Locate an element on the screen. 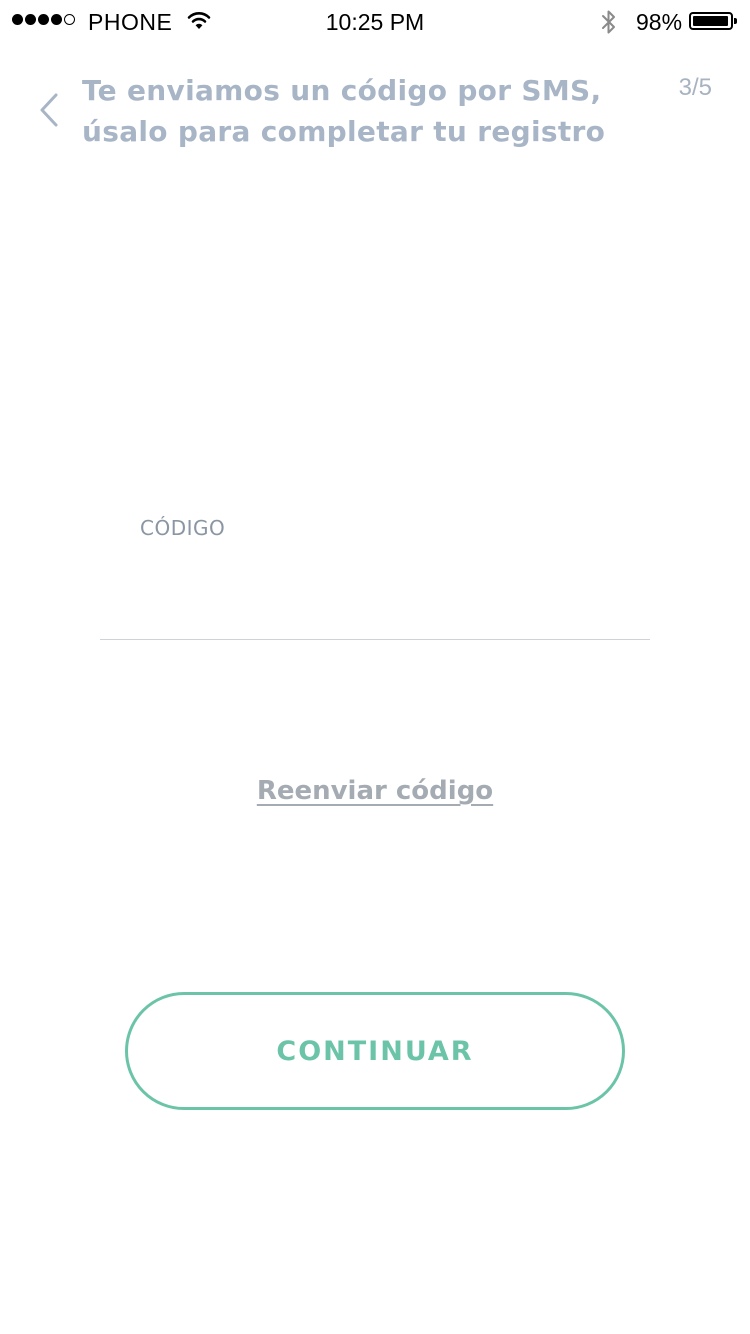 This screenshot has height=1334, width=750. step-indicator: 3/5 is located at coordinates (695, 87).